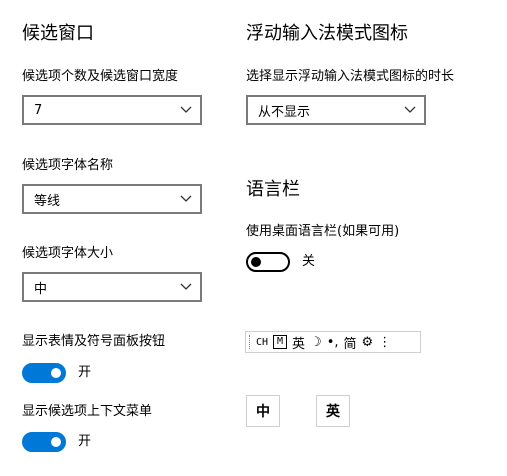 The image size is (507, 476). What do you see at coordinates (68, 165) in the screenshot?
I see `font-name-label: 候选项字体名称` at bounding box center [68, 165].